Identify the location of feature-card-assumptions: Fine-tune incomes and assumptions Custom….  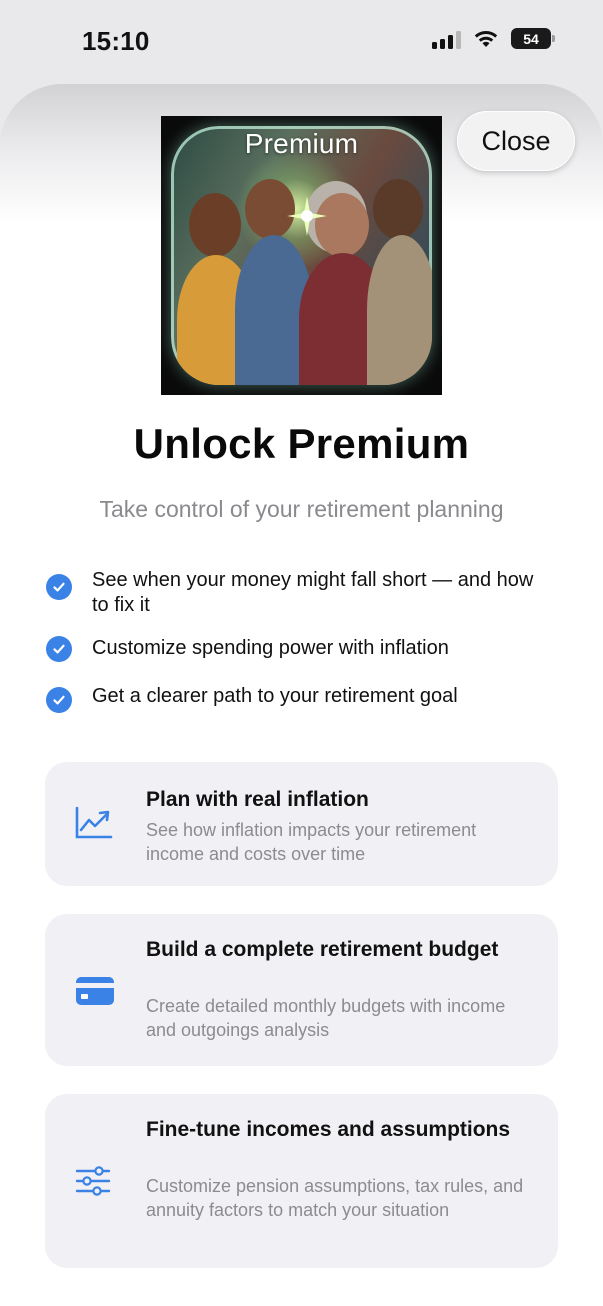
(301, 1181).